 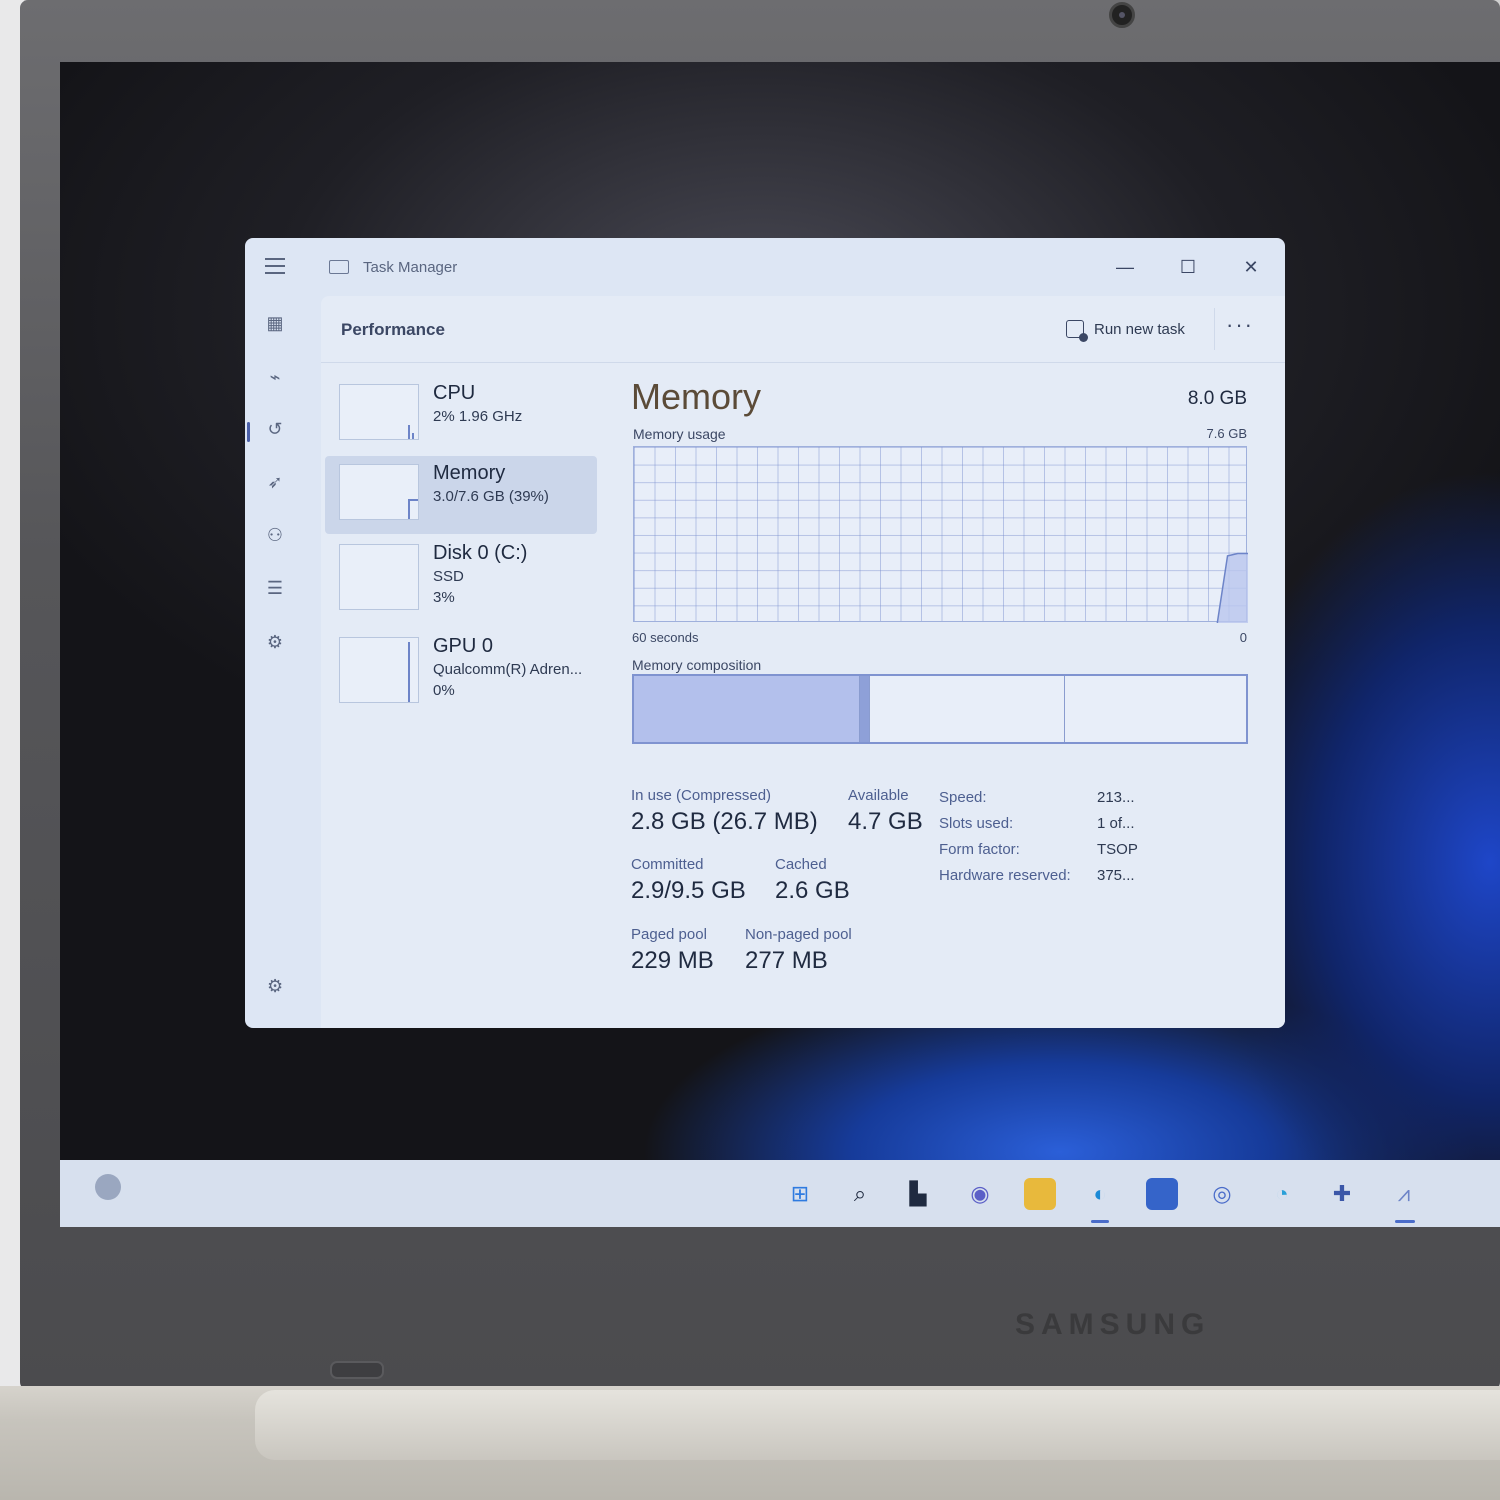 What do you see at coordinates (1232, 587) in the screenshot?
I see `memory-usage-plot` at bounding box center [1232, 587].